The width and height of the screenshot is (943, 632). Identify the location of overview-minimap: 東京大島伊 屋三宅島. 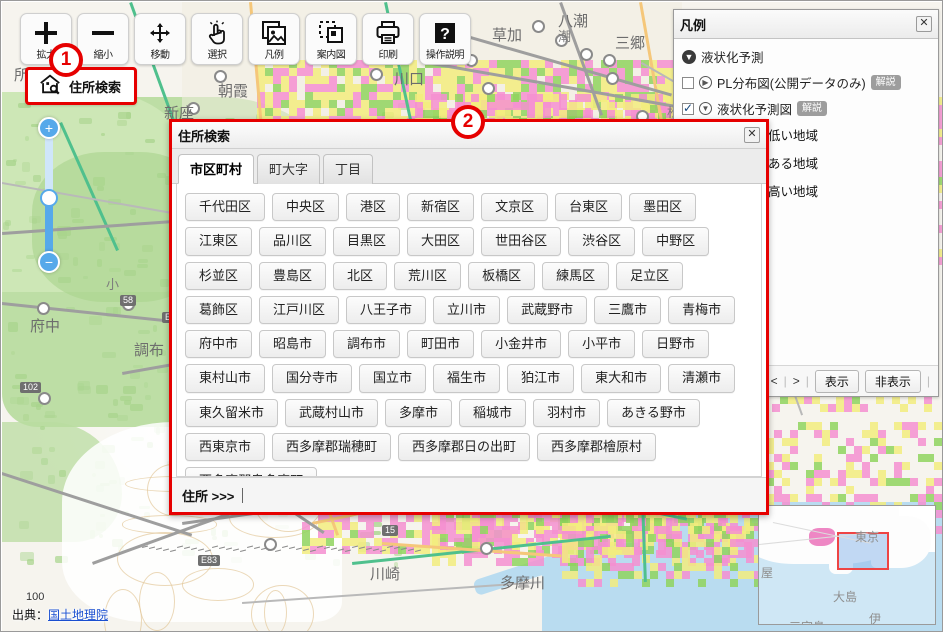
(847, 565).